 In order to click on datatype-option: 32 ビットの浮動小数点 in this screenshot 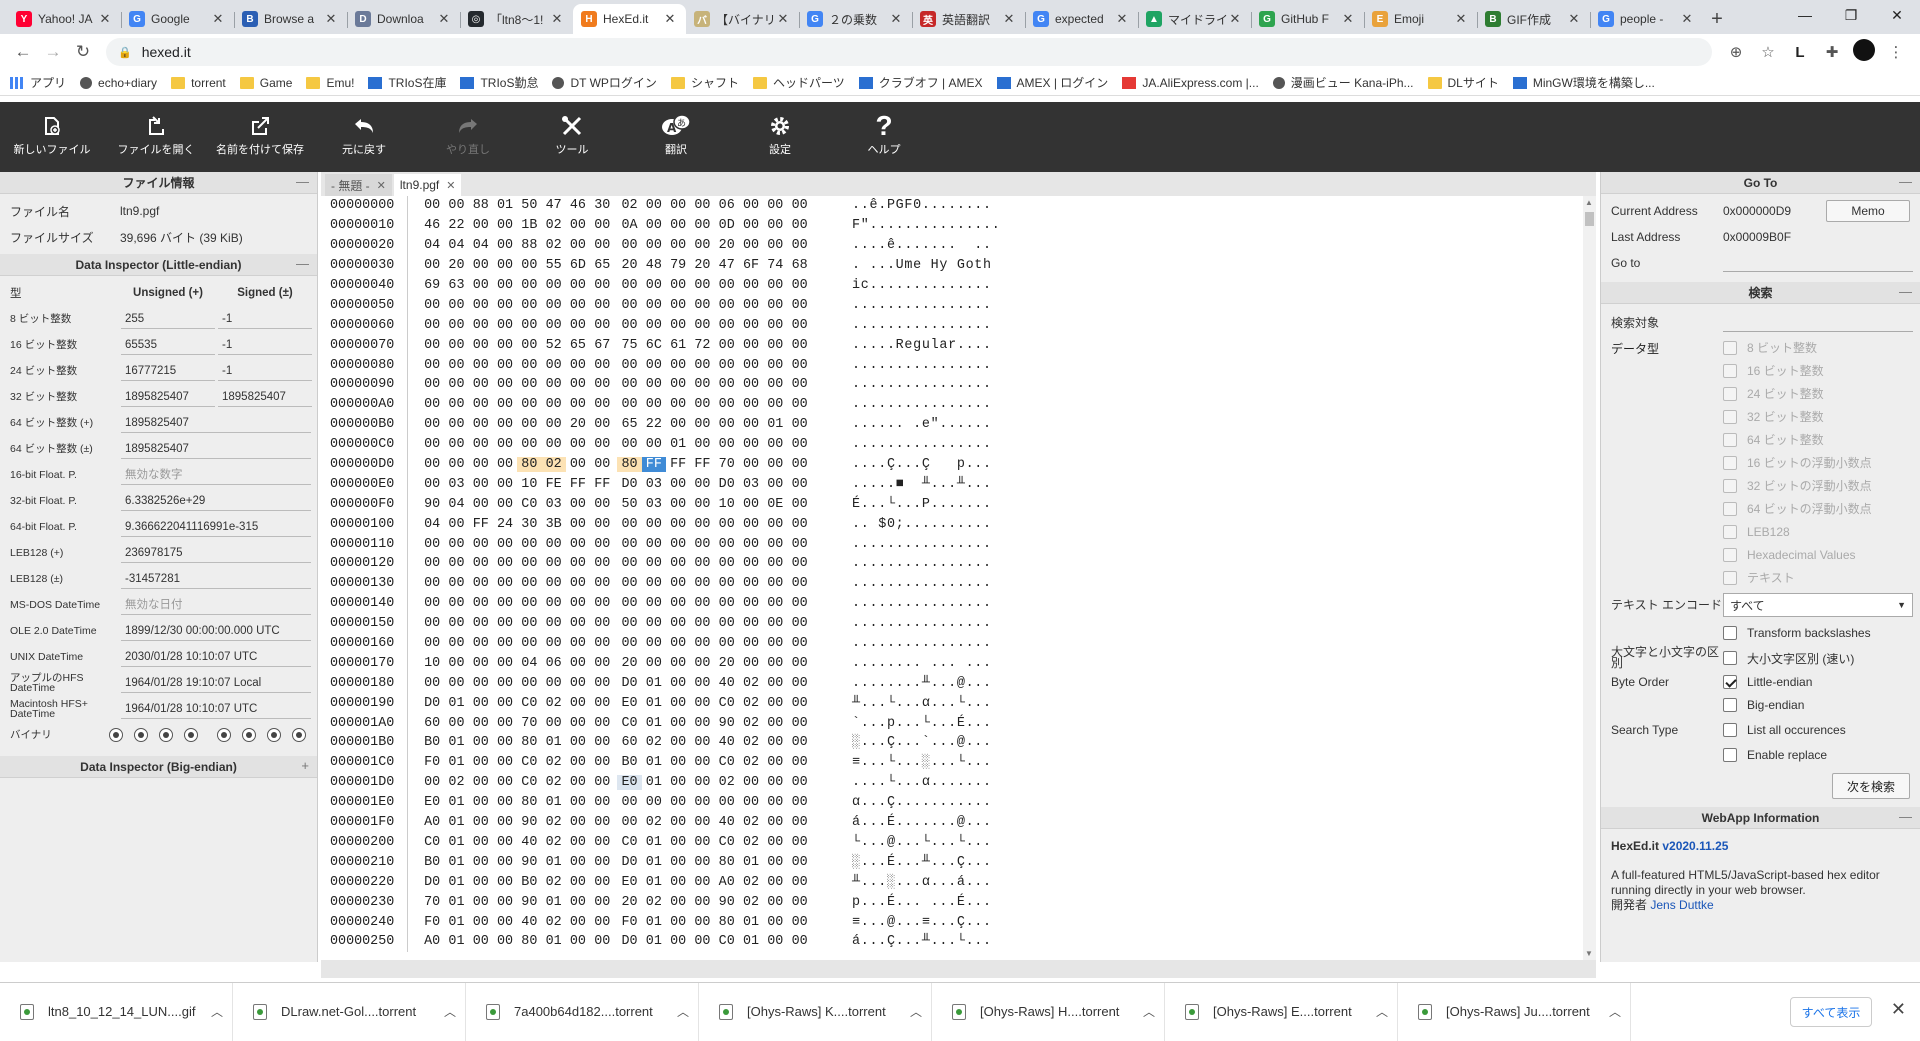, I will do `click(1760, 485)`.